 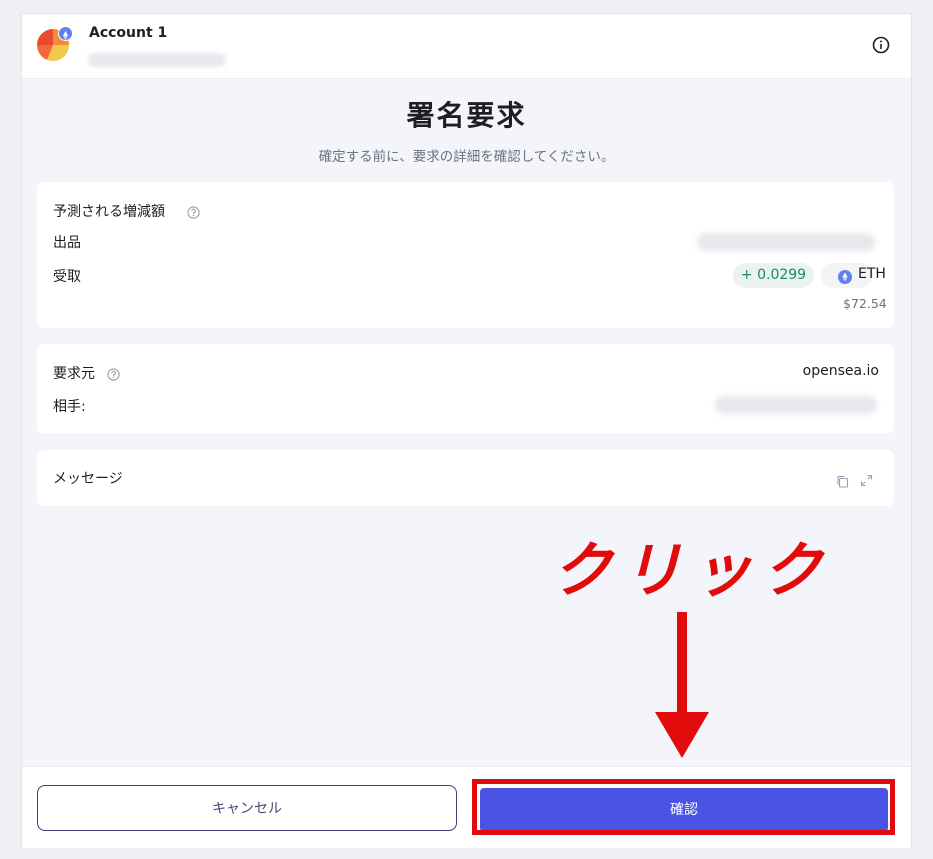 I want to click on counterparty-address-blurred, so click(x=796, y=405).